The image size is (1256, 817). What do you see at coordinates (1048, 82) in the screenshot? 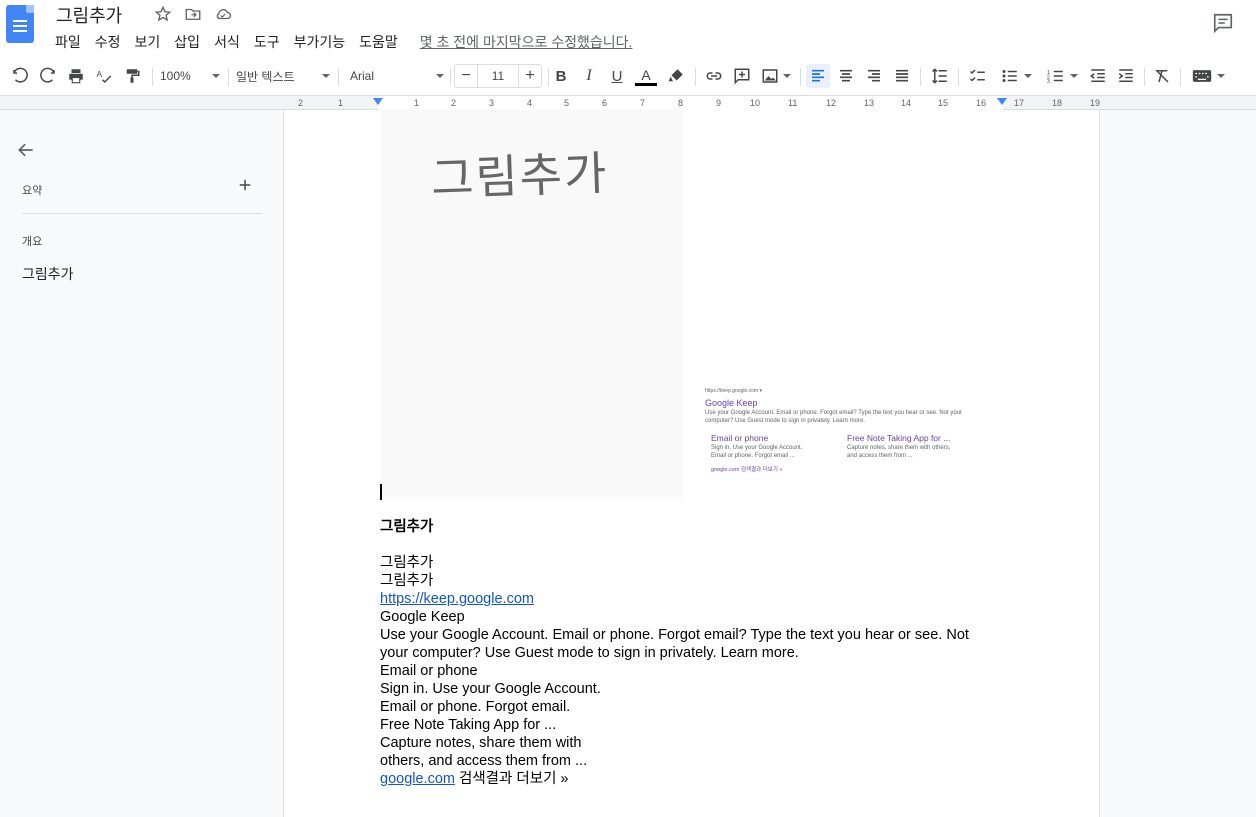
I see `svg-text: 3` at bounding box center [1048, 82].